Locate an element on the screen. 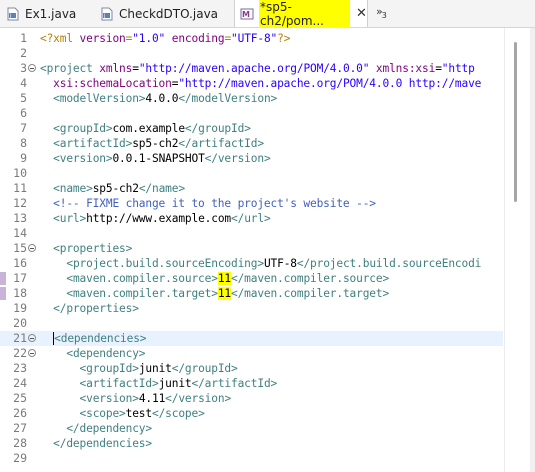 Image resolution: width=535 pixels, height=472 pixels. code-token: project is located at coordinates (69, 68).